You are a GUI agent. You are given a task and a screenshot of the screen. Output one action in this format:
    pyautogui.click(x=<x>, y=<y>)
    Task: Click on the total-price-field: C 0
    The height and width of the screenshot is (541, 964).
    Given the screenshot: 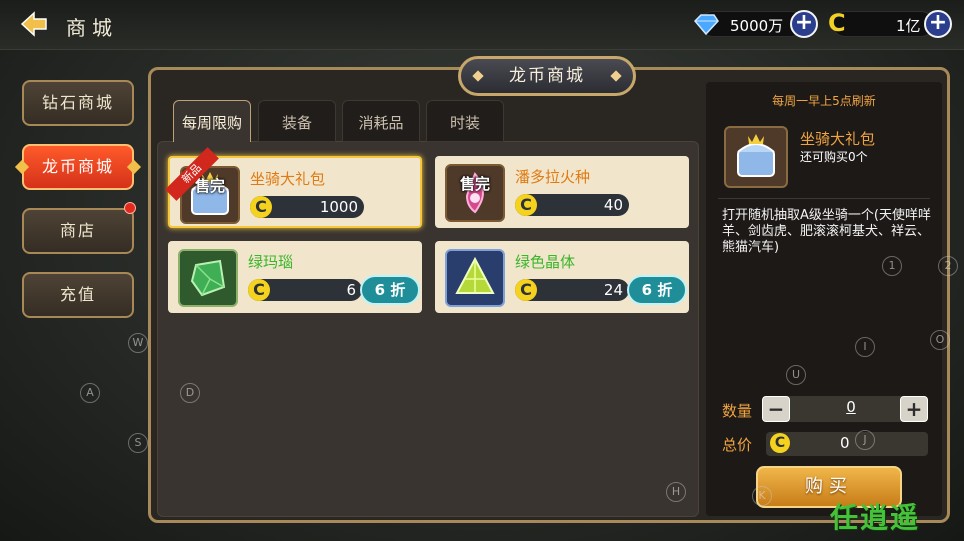 What is the action you would take?
    pyautogui.click(x=847, y=444)
    